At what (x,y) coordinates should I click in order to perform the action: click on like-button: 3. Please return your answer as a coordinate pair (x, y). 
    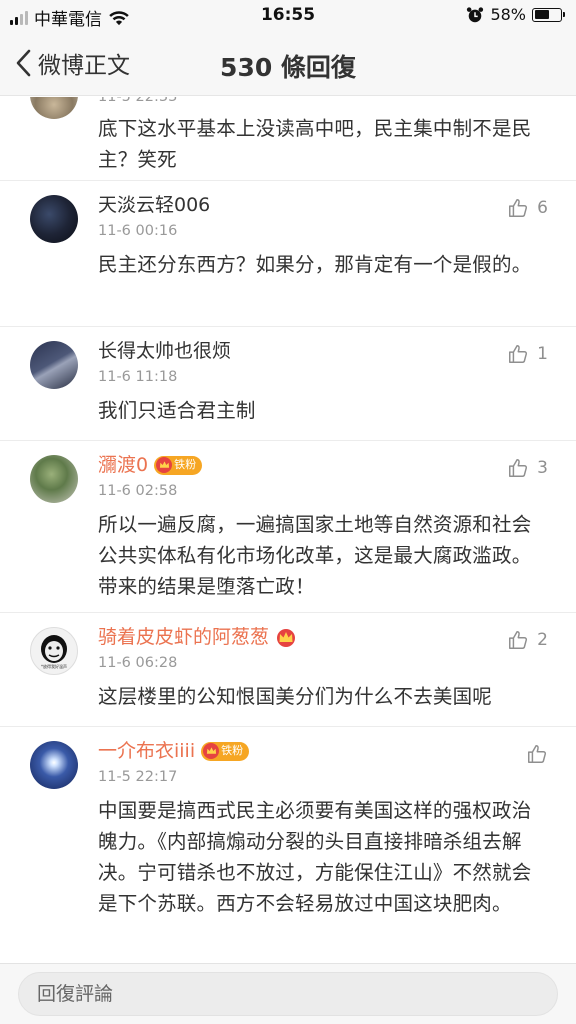
    Looking at the image, I should click on (527, 468).